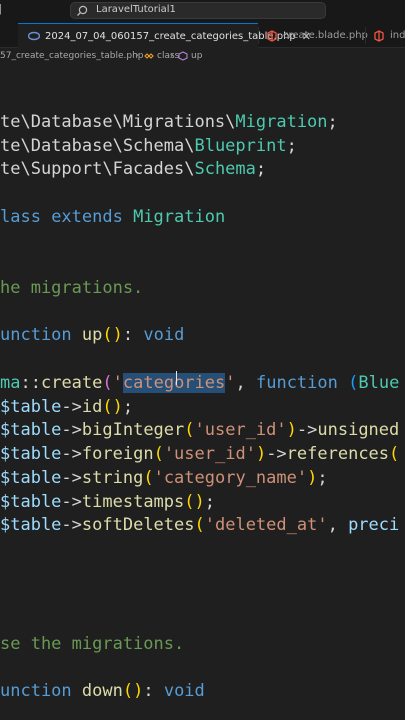 This screenshot has width=405, height=720. What do you see at coordinates (112, 478) in the screenshot?
I see `code-token: string` at bounding box center [112, 478].